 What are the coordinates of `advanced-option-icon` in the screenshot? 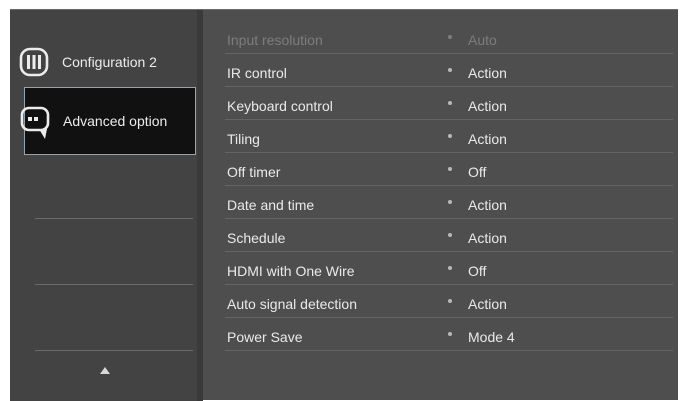 It's located at (36, 121).